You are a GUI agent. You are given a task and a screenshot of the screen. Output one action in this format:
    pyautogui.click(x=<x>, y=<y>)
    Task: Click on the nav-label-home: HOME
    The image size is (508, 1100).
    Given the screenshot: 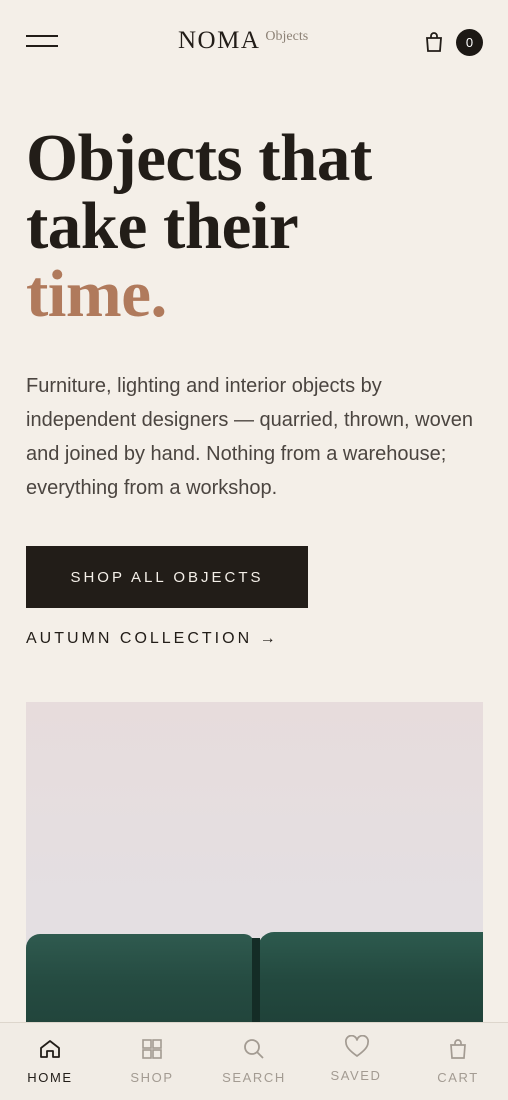 What is the action you would take?
    pyautogui.click(x=50, y=1077)
    